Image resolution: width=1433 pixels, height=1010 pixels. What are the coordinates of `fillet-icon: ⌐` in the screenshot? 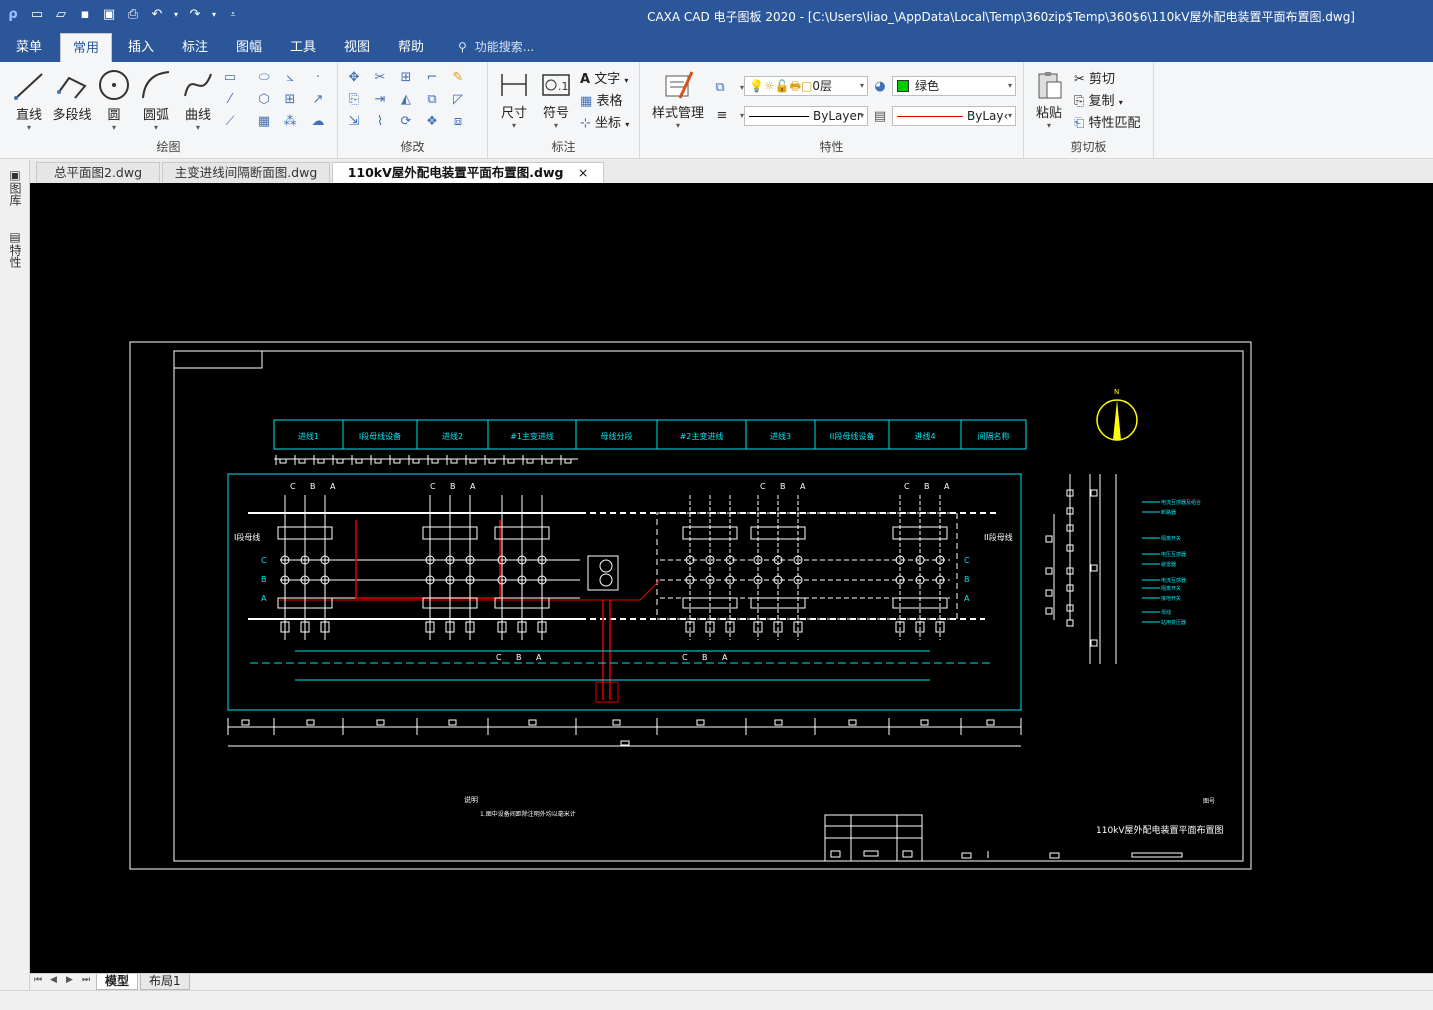 It's located at (432, 78).